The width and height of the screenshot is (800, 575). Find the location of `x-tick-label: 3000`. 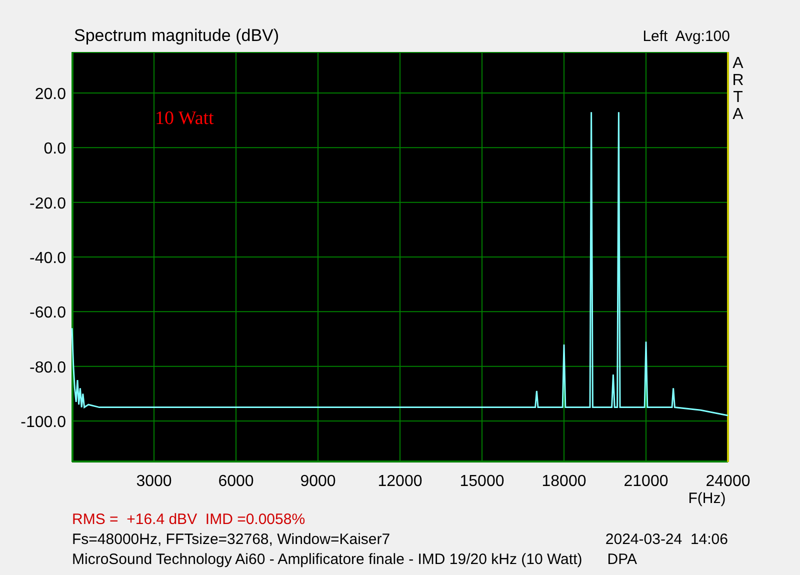

x-tick-label: 3000 is located at coordinates (154, 481).